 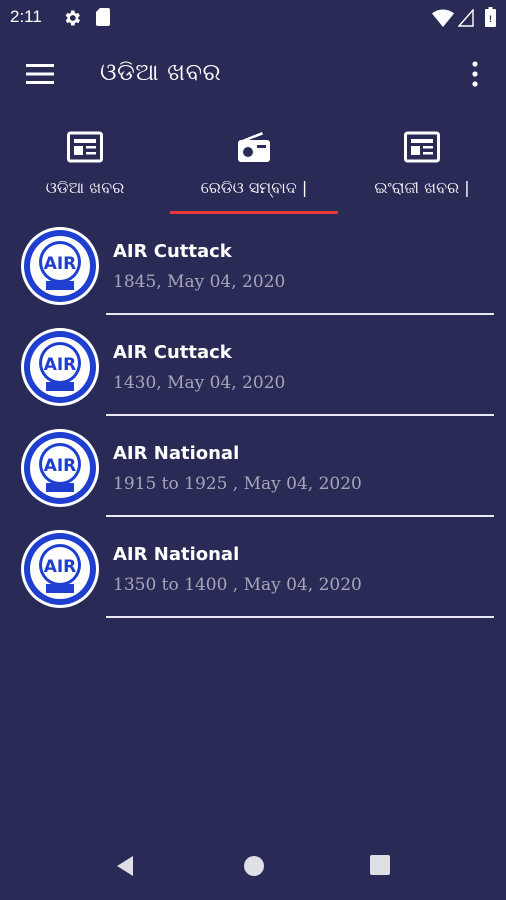 What do you see at coordinates (85, 187) in the screenshot?
I see `tab-label: ଓଡିଆ ଖବର` at bounding box center [85, 187].